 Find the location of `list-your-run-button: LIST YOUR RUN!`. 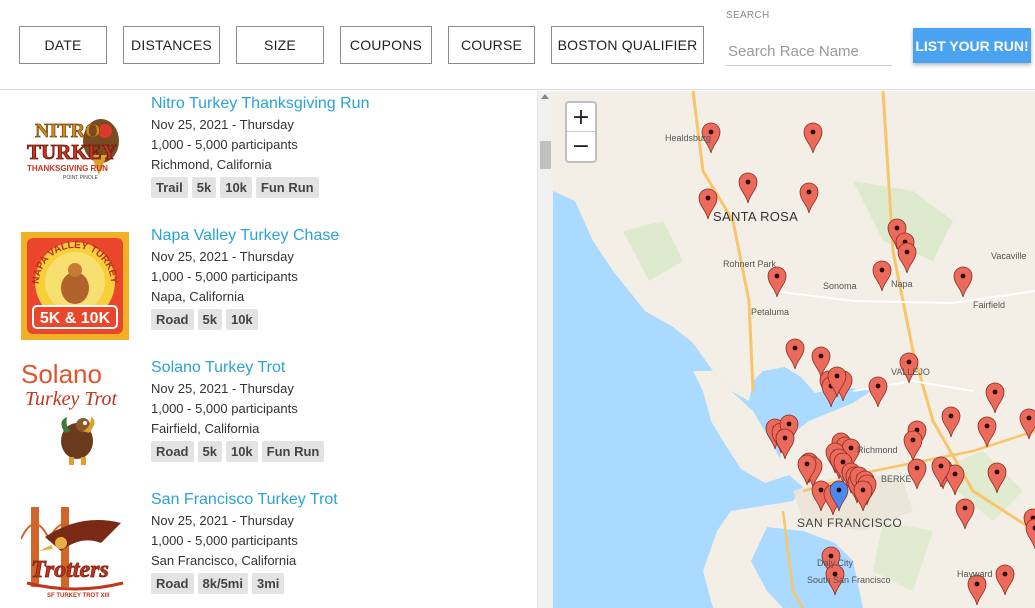

list-your-run-button: LIST YOUR RUN! is located at coordinates (972, 45).